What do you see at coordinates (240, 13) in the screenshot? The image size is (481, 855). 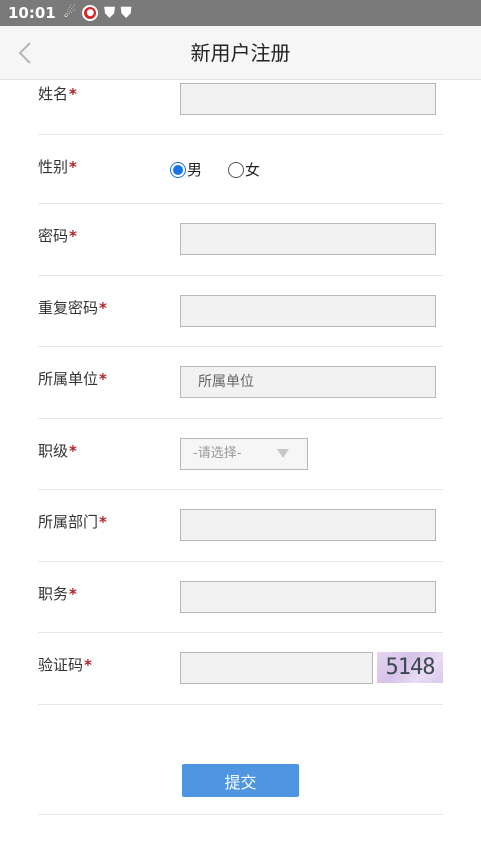 I see `status-bar: 10:01 ☄ ● ⛊ ⛊` at bounding box center [240, 13].